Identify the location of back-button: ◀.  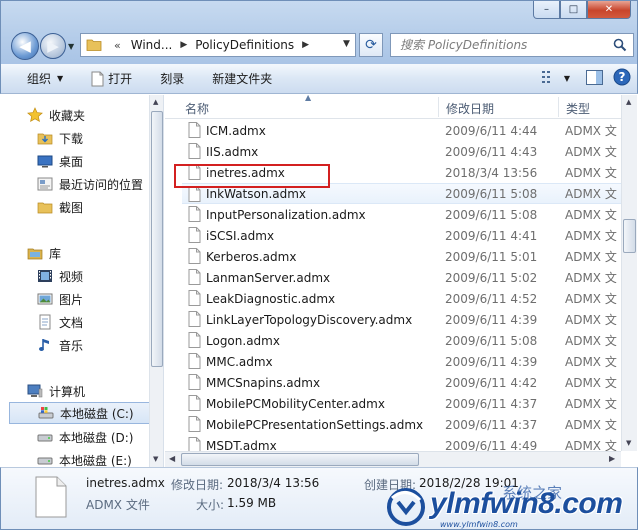
(25, 46).